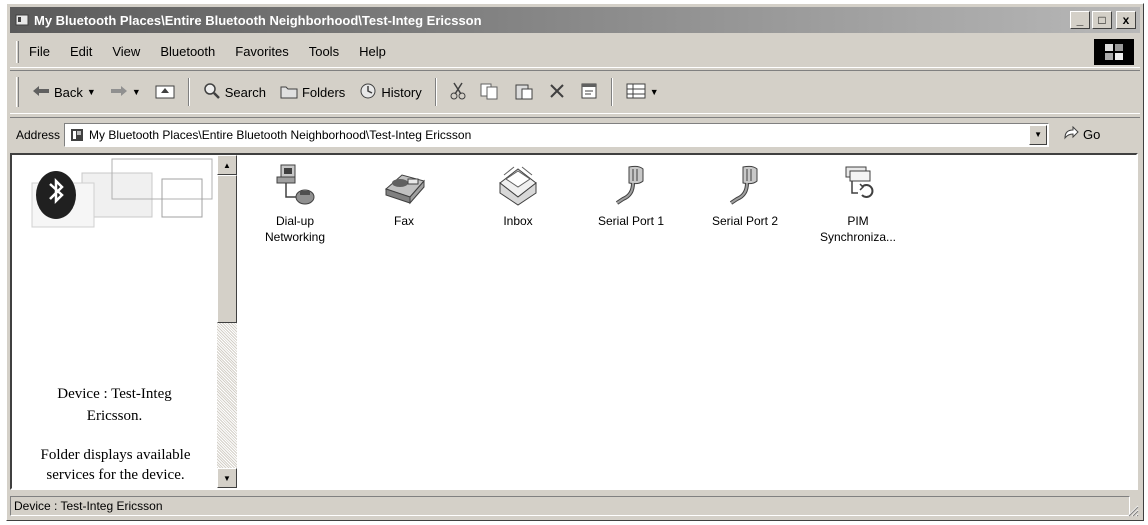 The width and height of the screenshot is (1148, 525). What do you see at coordinates (114, 394) in the screenshot?
I see `device-name-line1: Device : Test-Integ` at bounding box center [114, 394].